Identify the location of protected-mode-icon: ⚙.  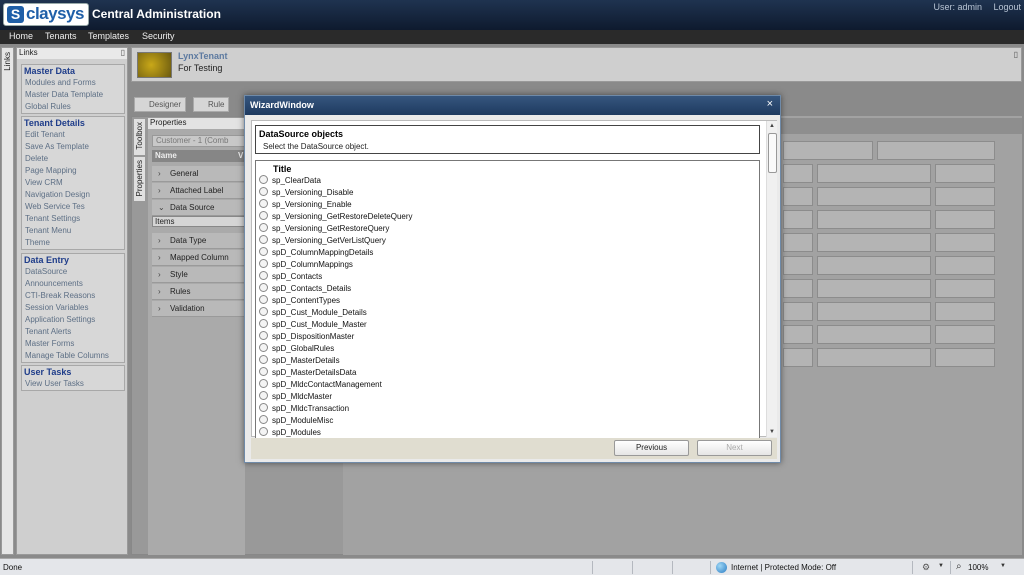
(926, 567).